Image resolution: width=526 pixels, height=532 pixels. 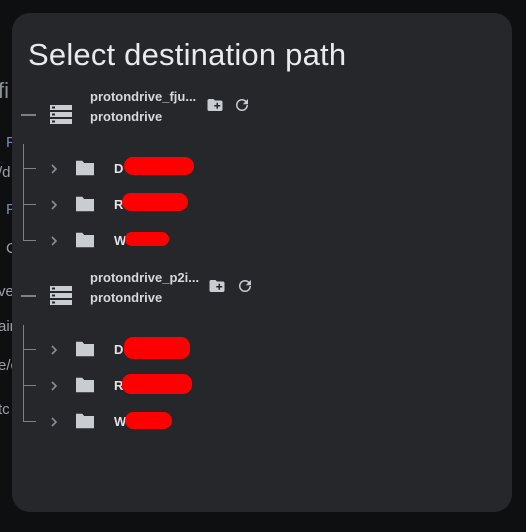 What do you see at coordinates (187, 54) in the screenshot?
I see `dialog-title: Select destination path` at bounding box center [187, 54].